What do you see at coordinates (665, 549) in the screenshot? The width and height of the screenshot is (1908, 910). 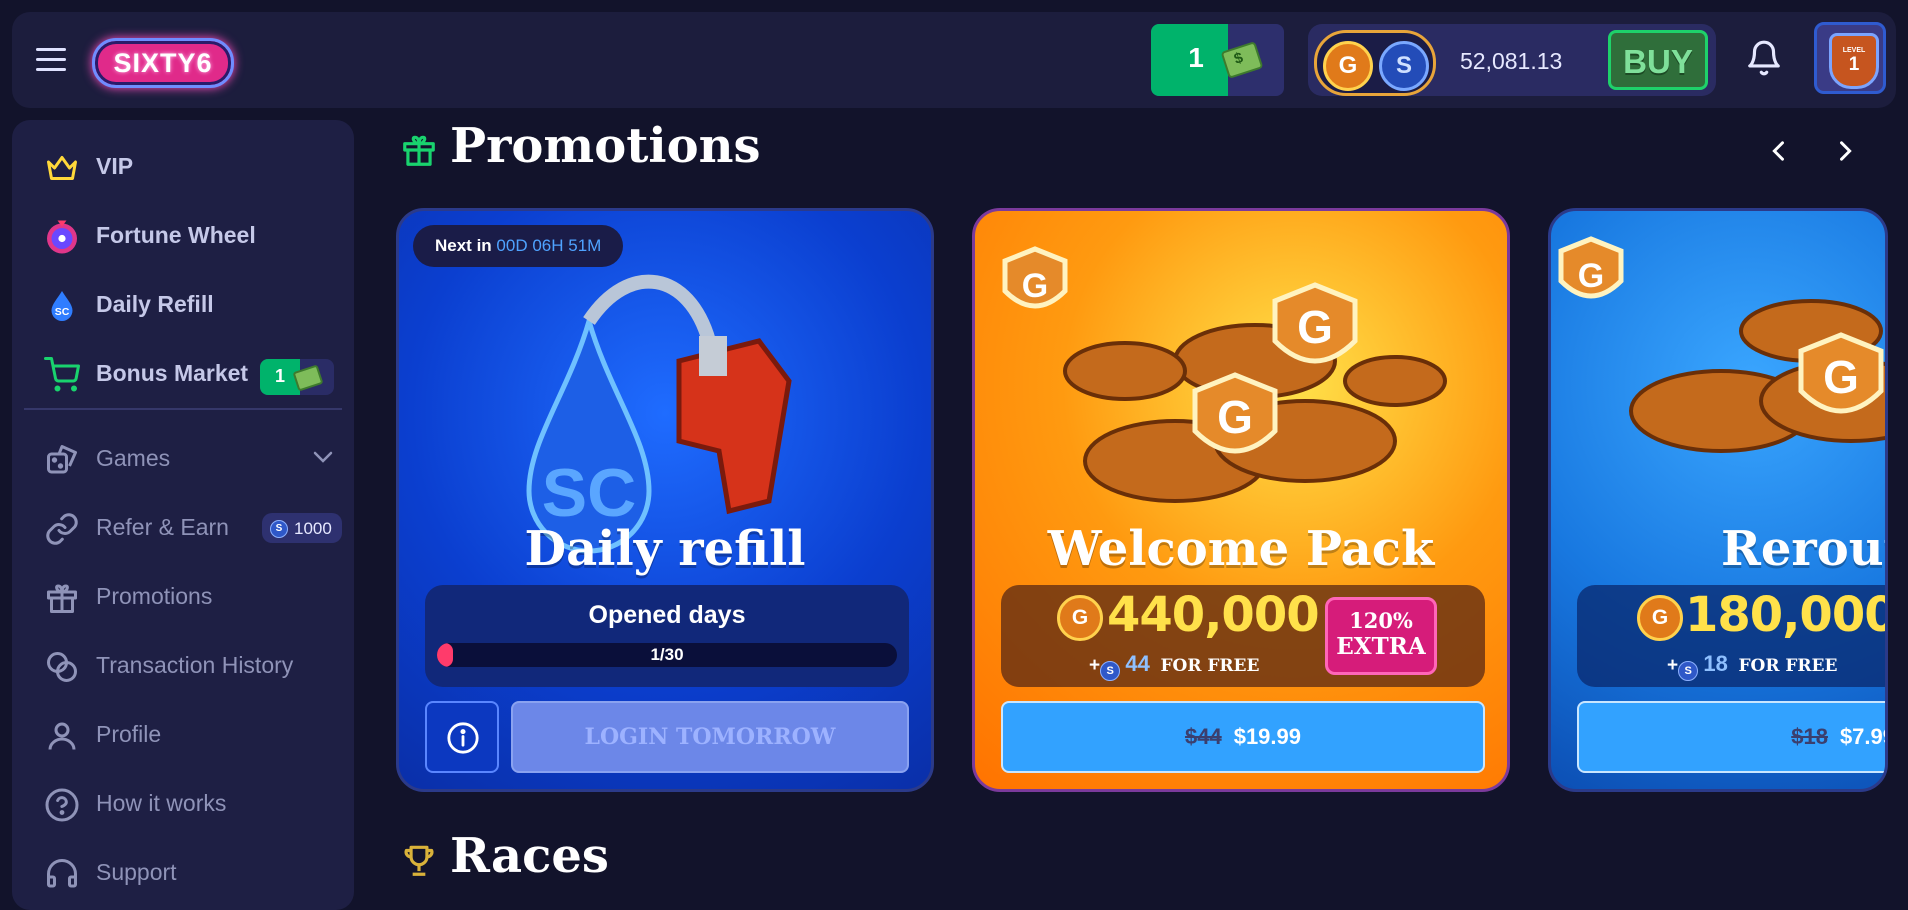 I see `daily-refill-title: Daily refill` at bounding box center [665, 549].